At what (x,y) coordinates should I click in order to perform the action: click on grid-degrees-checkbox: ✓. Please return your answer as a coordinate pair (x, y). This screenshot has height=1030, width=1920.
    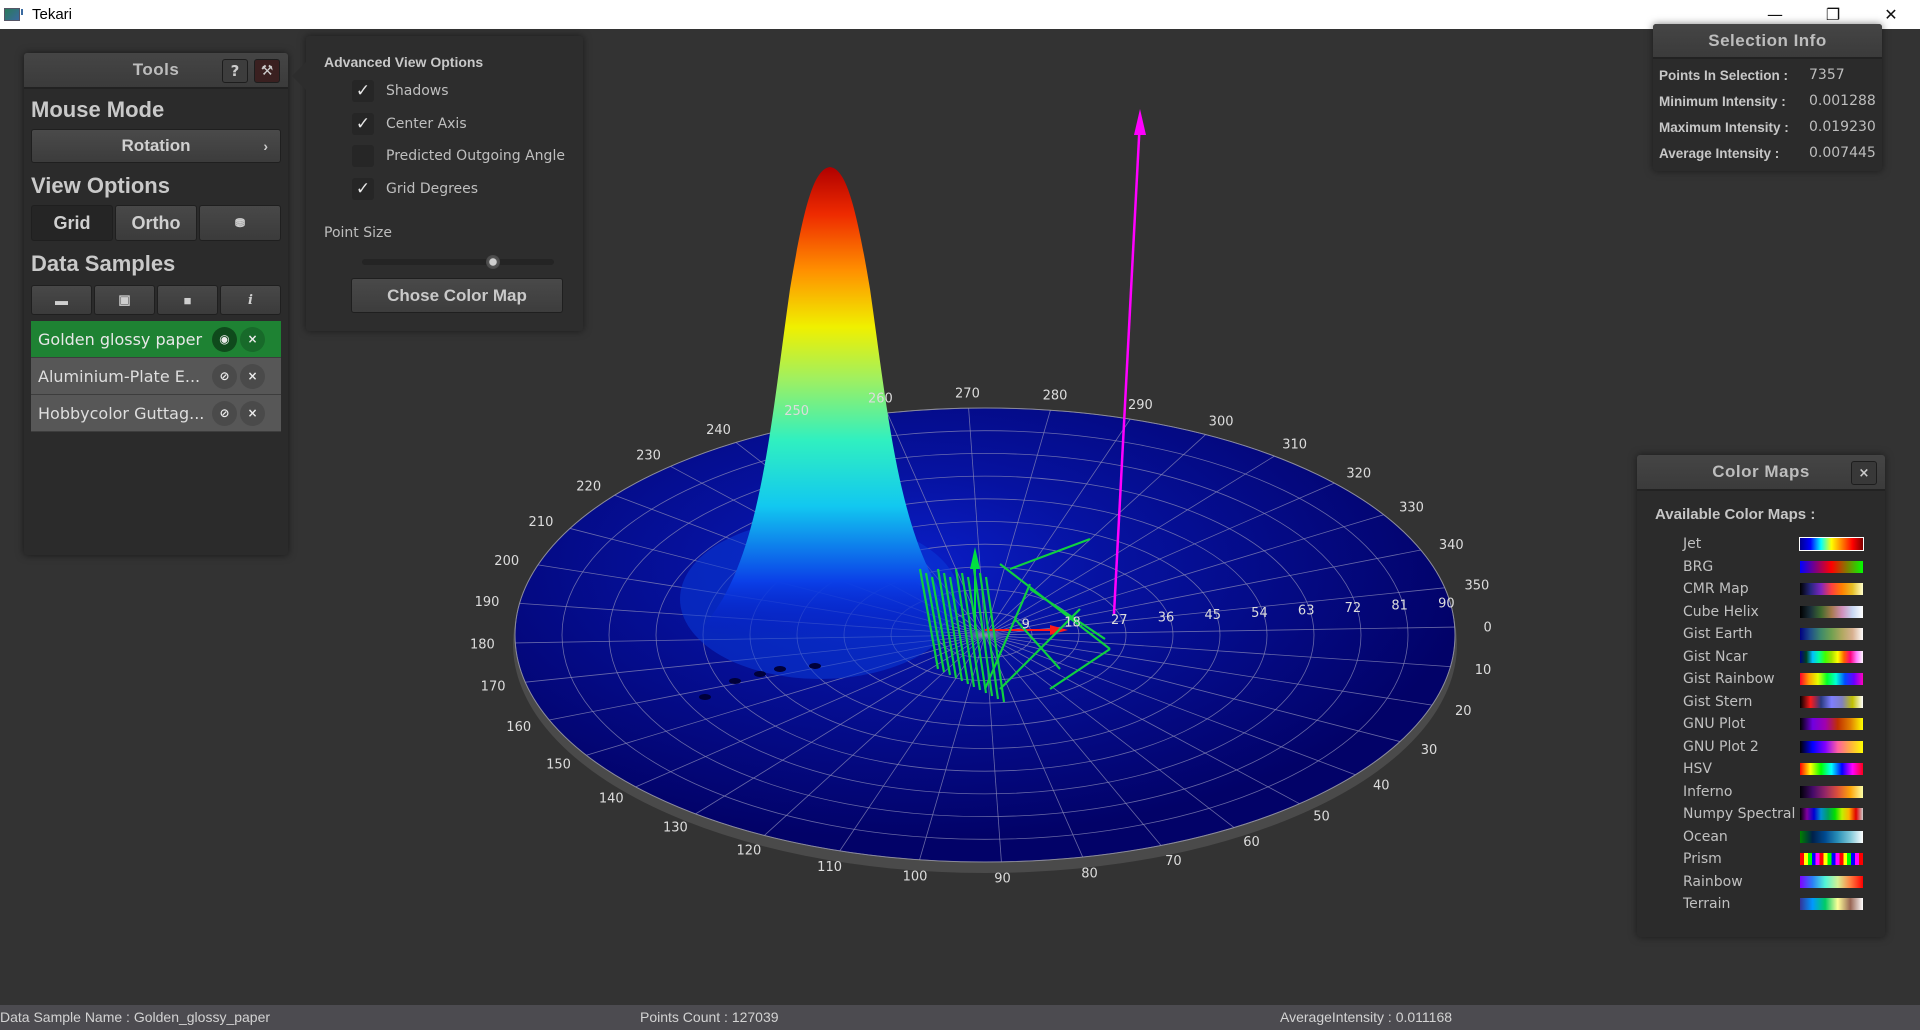
    Looking at the image, I should click on (363, 189).